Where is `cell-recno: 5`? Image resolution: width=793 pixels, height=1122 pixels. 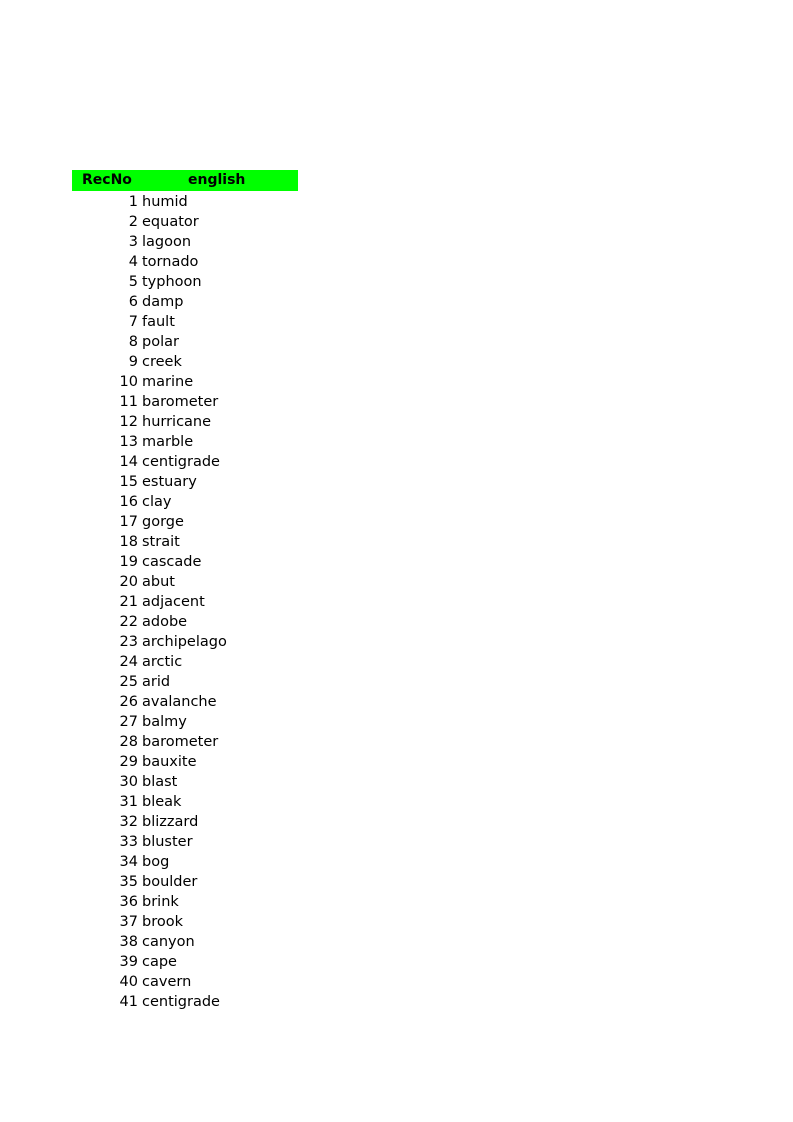 cell-recno: 5 is located at coordinates (133, 282).